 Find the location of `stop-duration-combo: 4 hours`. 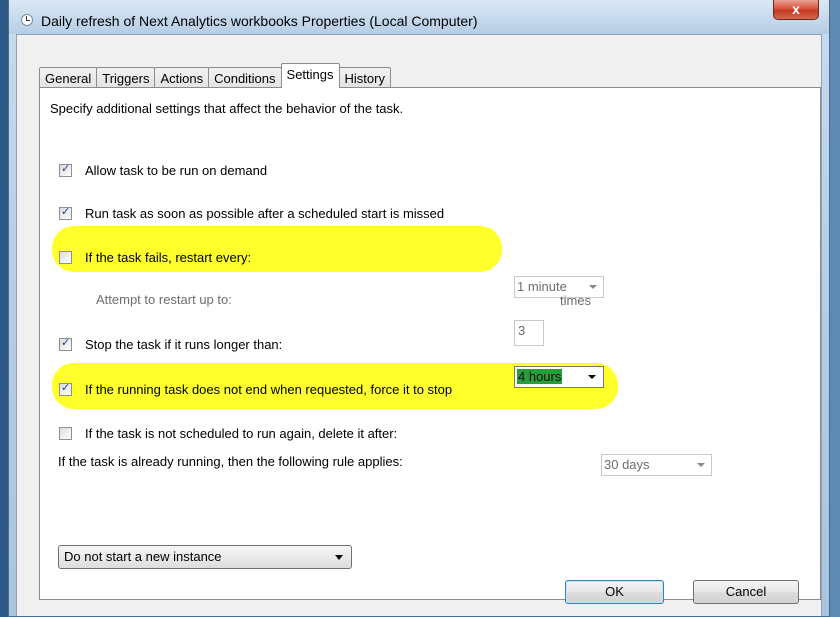

stop-duration-combo: 4 hours is located at coordinates (559, 377).